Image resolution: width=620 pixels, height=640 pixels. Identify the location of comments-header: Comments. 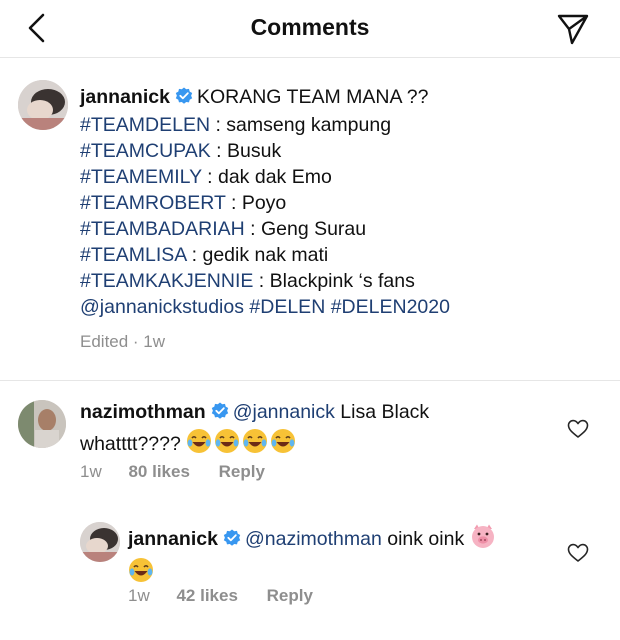
(310, 29).